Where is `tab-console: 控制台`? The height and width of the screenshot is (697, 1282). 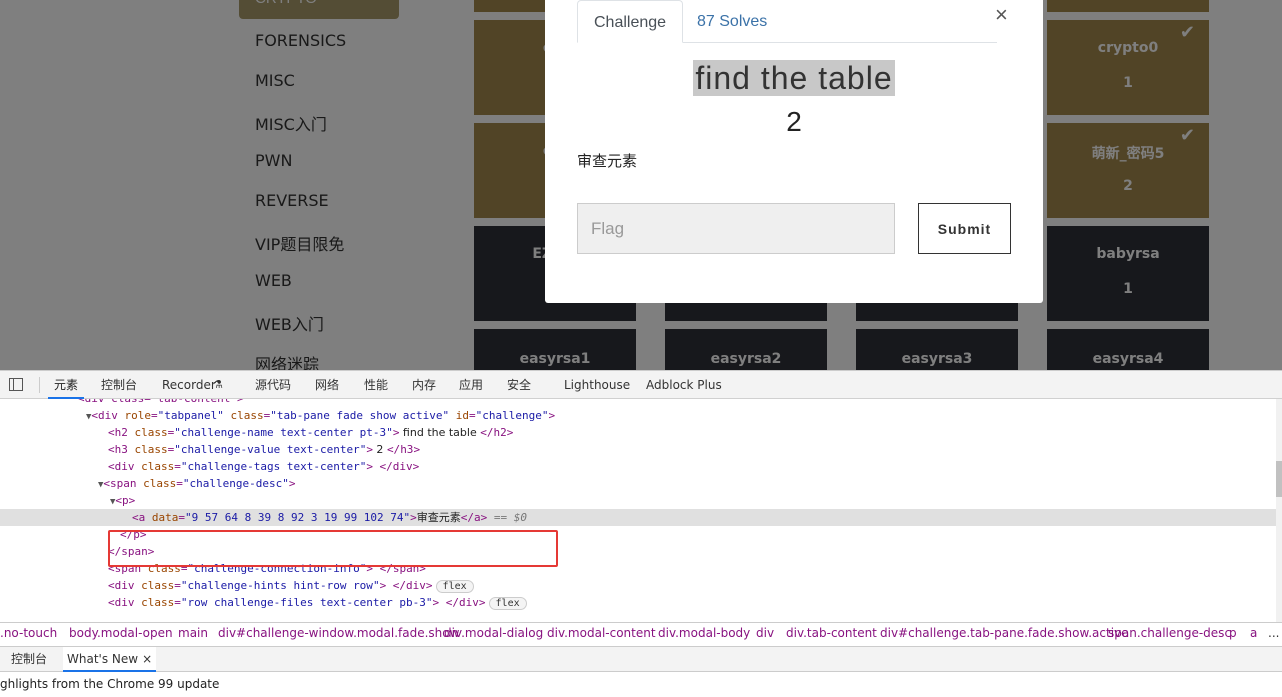 tab-console: 控制台 is located at coordinates (119, 385).